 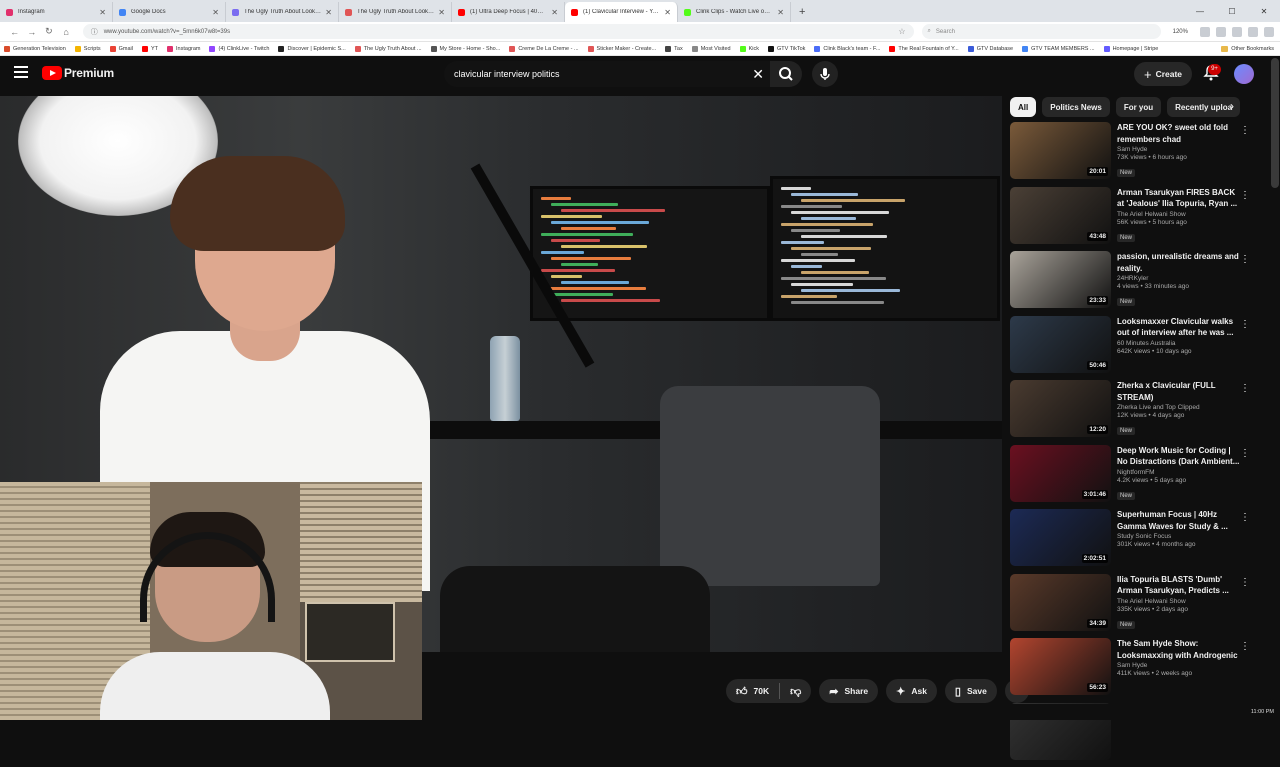 I want to click on bookmark-item: GTV Database, so click(x=990, y=49).